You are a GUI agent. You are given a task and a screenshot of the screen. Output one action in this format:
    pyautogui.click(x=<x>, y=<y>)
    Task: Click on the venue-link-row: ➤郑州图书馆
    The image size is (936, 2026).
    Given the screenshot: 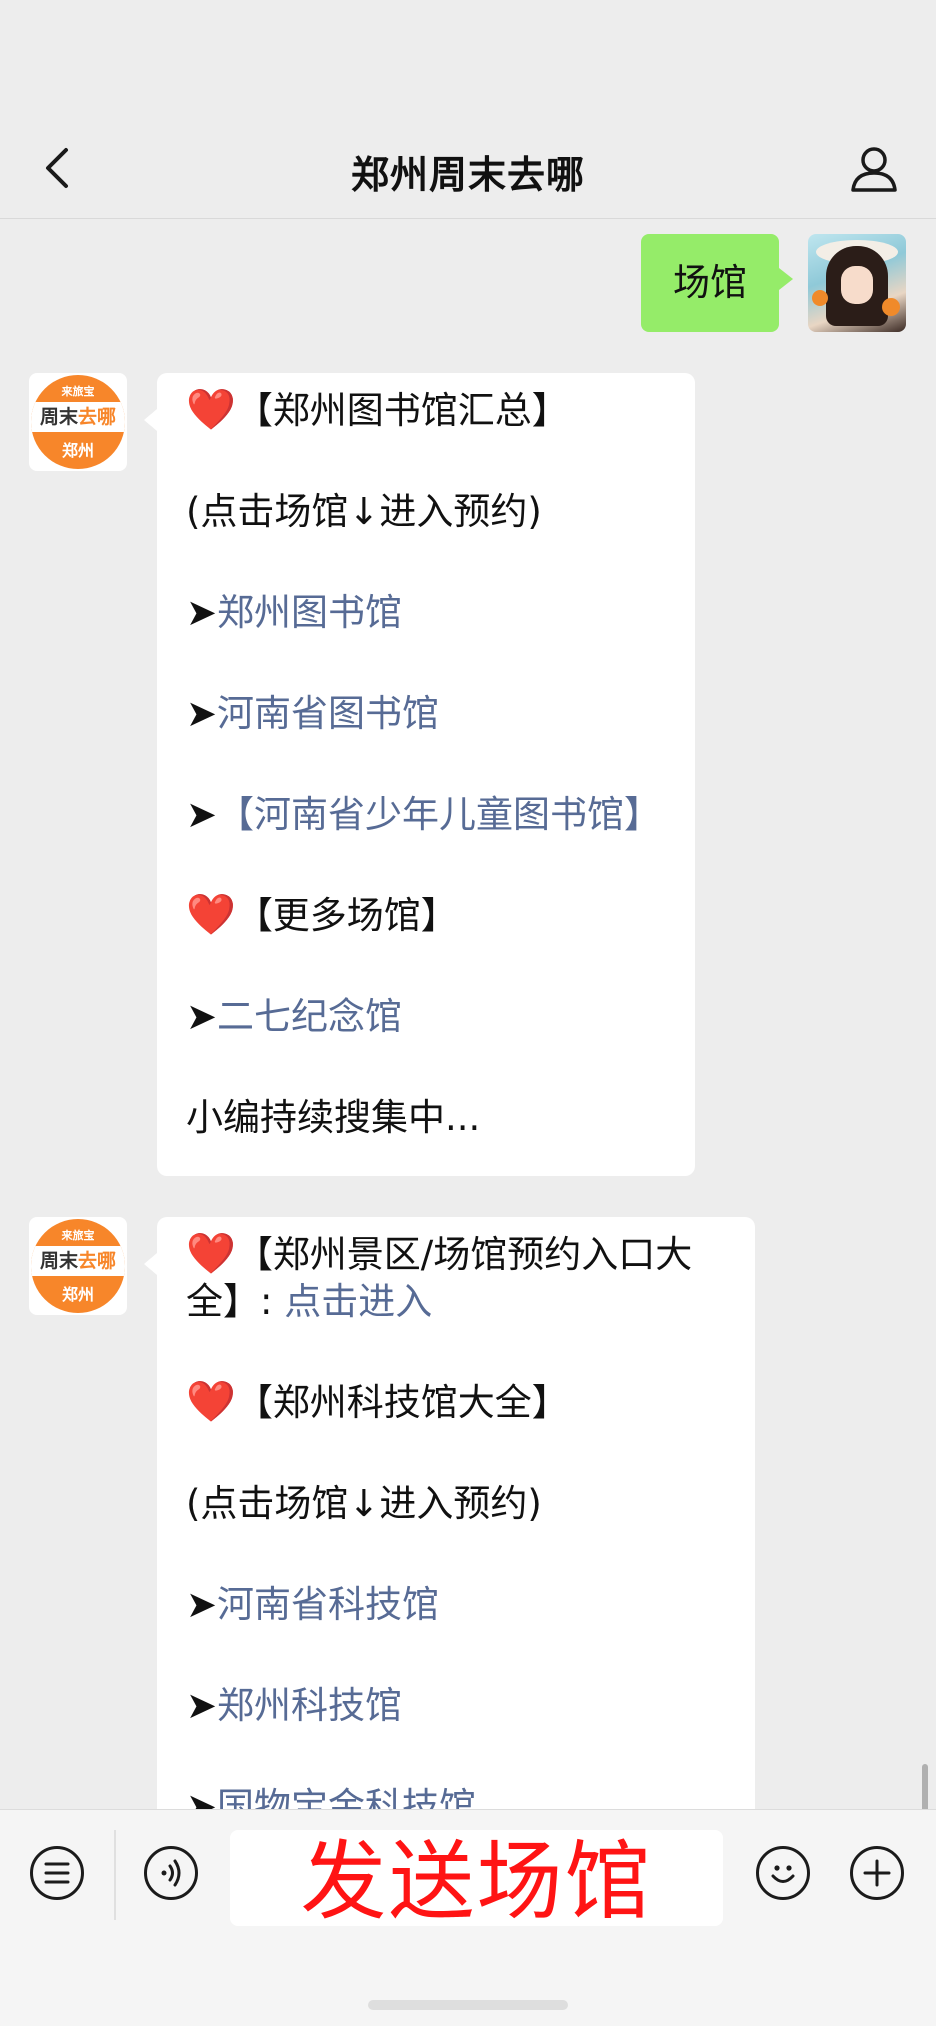 What is the action you would take?
    pyautogui.click(x=294, y=612)
    